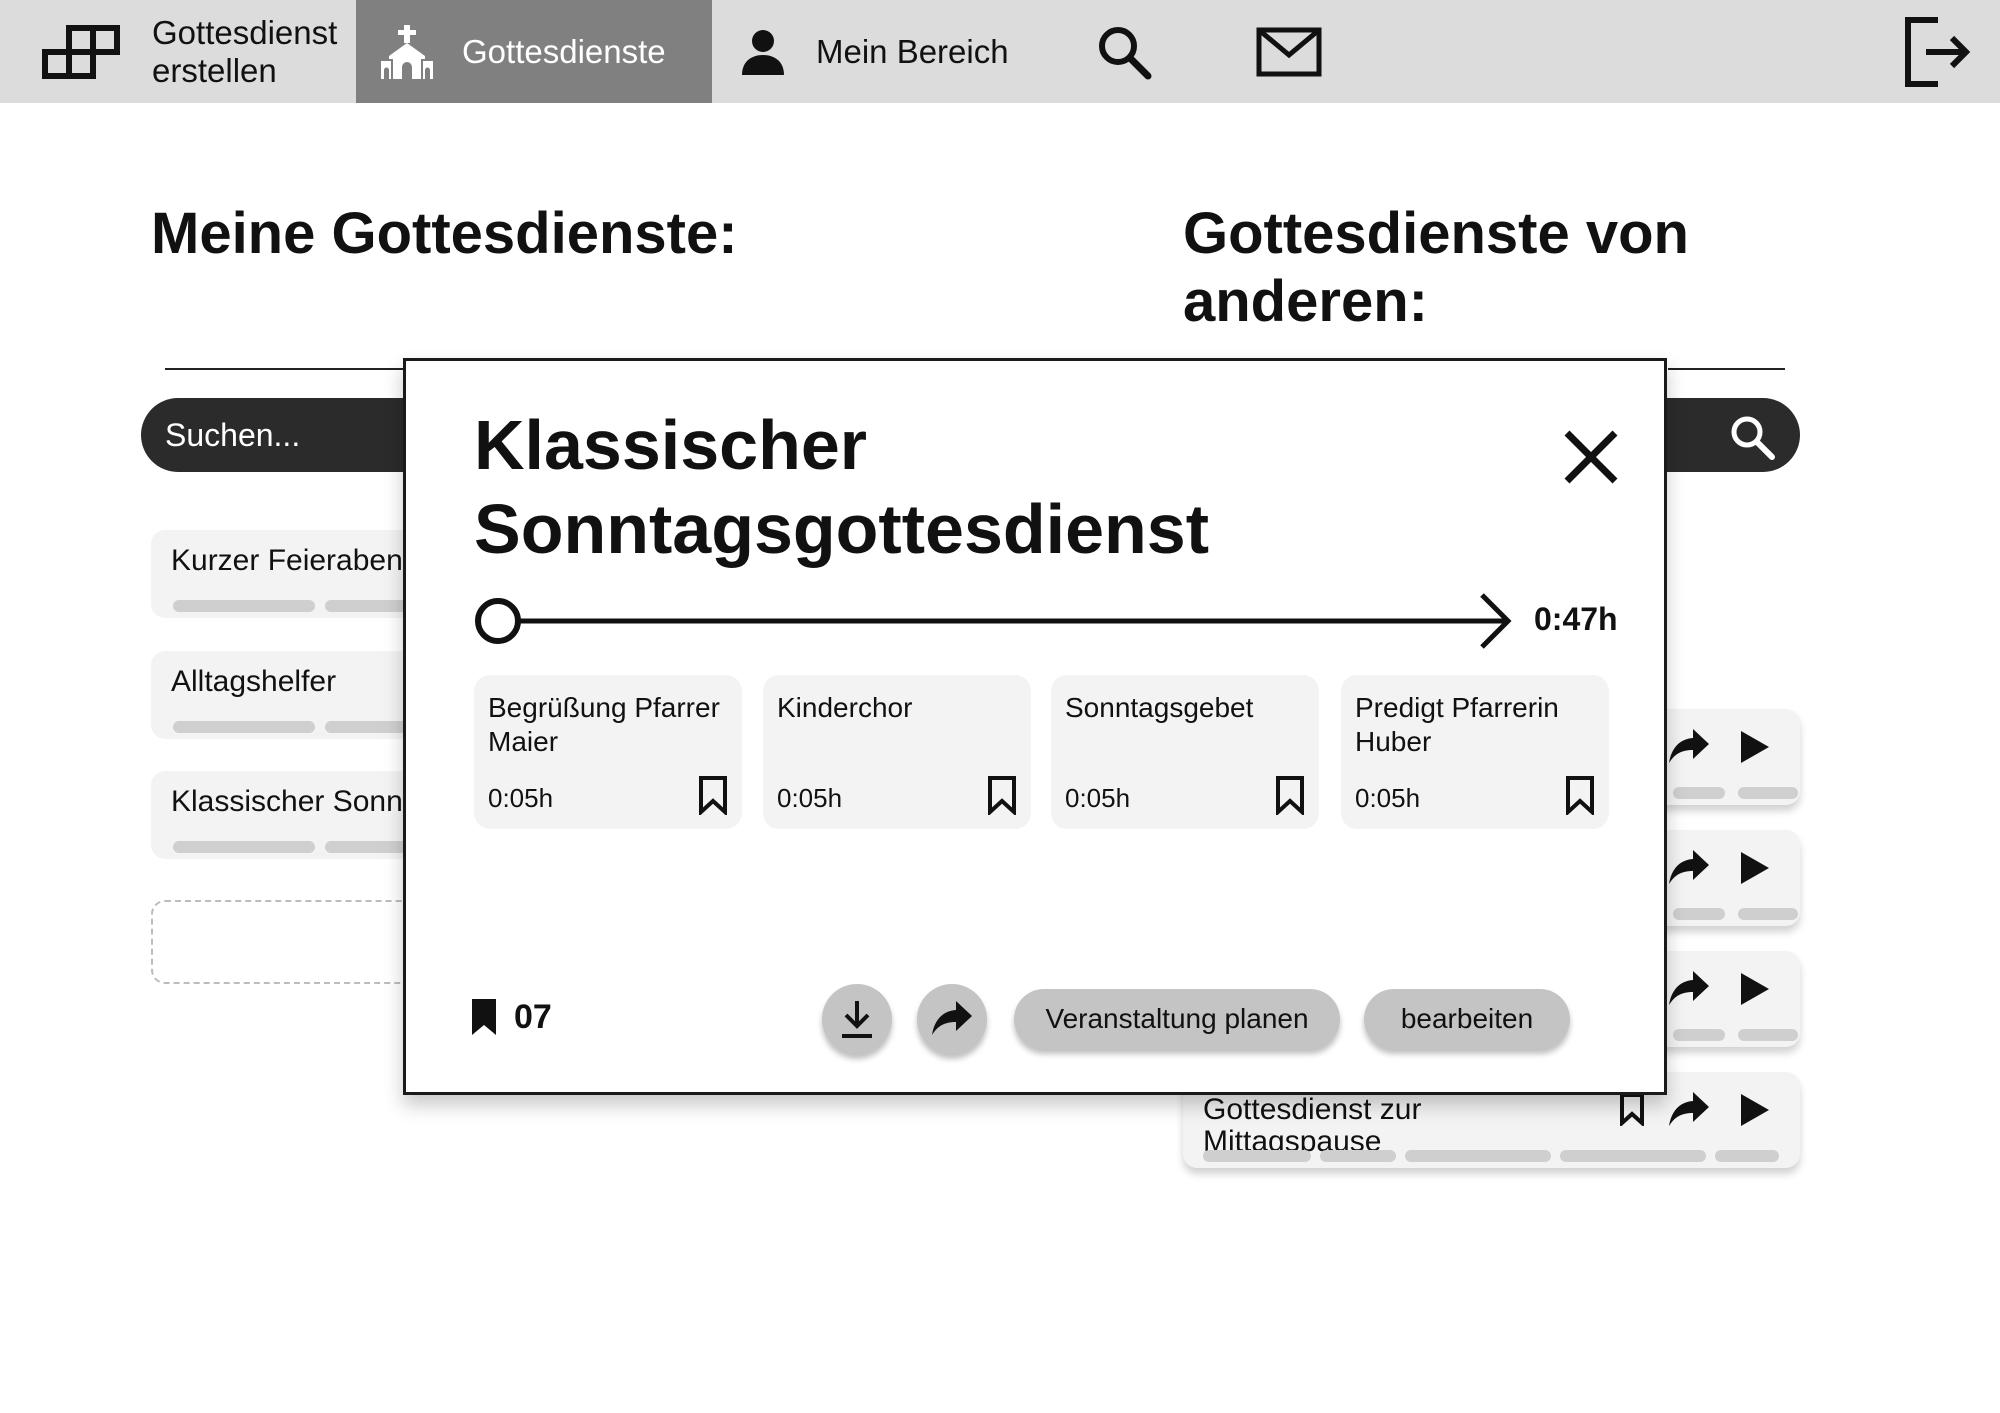 Image resolution: width=2000 pixels, height=1413 pixels. Describe the element at coordinates (564, 51) in the screenshot. I see `nav-services-label: Gottesdienste` at that location.